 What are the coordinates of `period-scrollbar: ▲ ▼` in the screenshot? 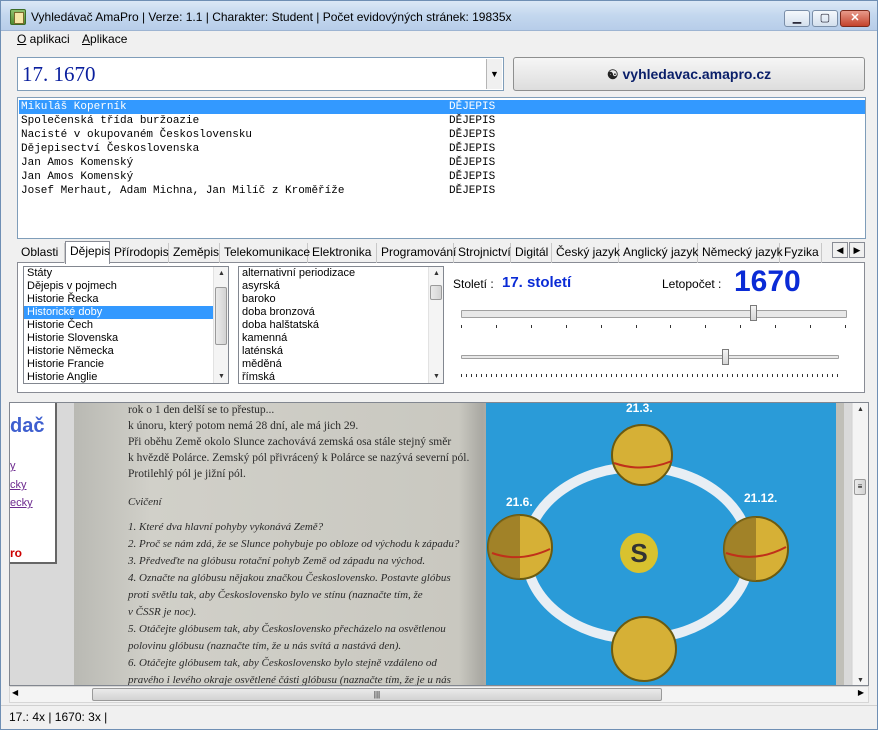 It's located at (435, 325).